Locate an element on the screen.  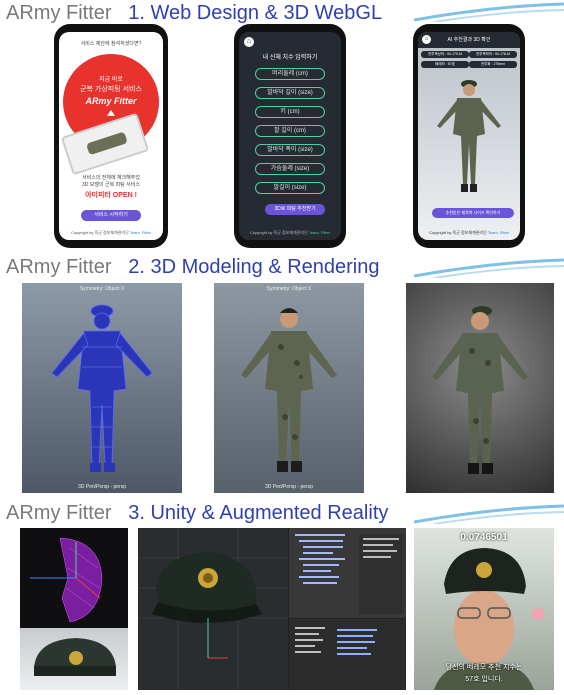
intro-text: 서비스 제안에 참석하셨다면? is located at coordinates (111, 44).